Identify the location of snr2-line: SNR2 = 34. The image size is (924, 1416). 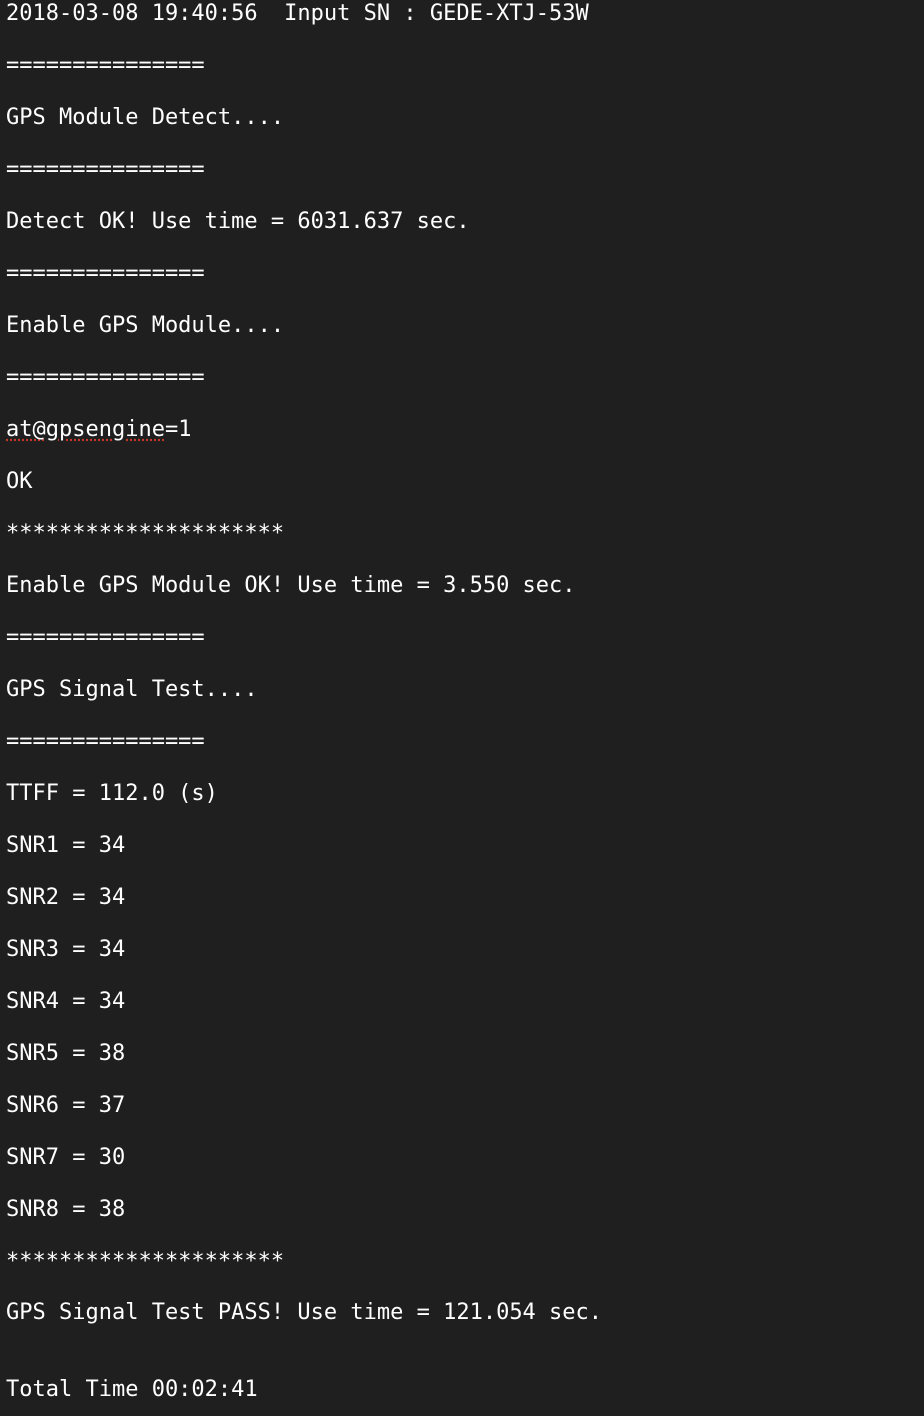
(66, 897).